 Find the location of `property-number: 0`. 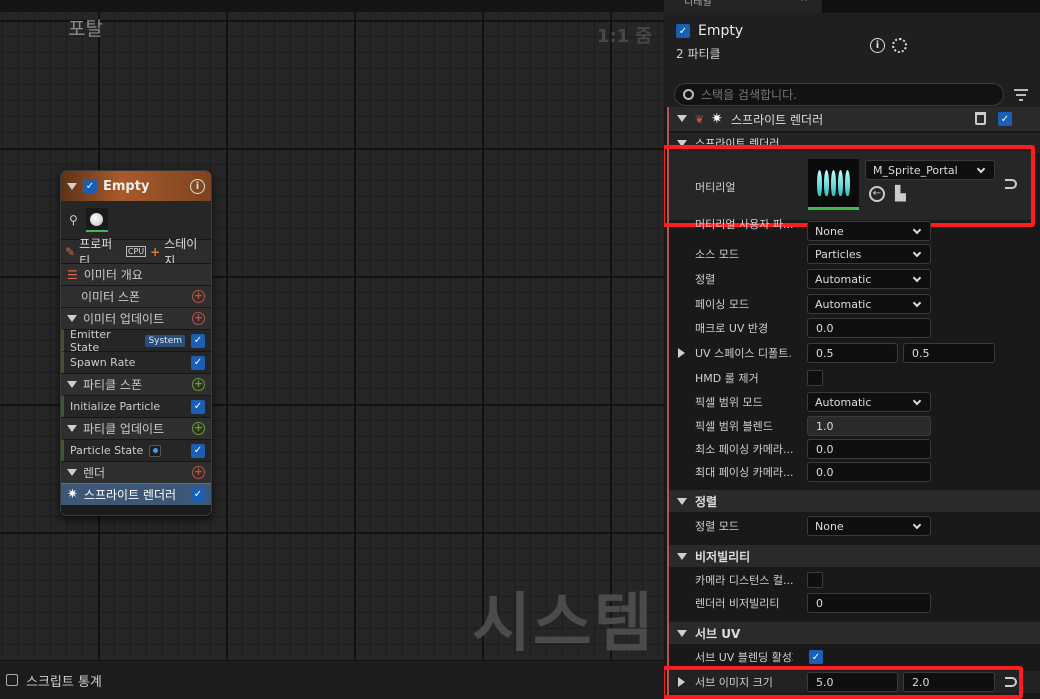

property-number: 0 is located at coordinates (869, 603).